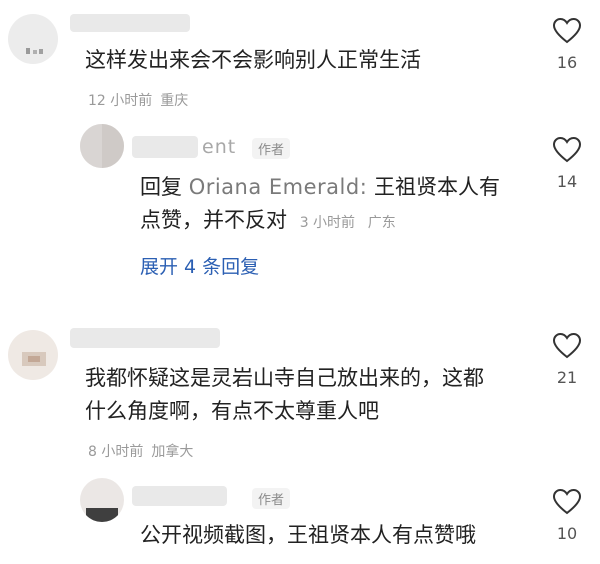  What do you see at coordinates (116, 452) in the screenshot?
I see `comment-time: 8 小时前` at bounding box center [116, 452].